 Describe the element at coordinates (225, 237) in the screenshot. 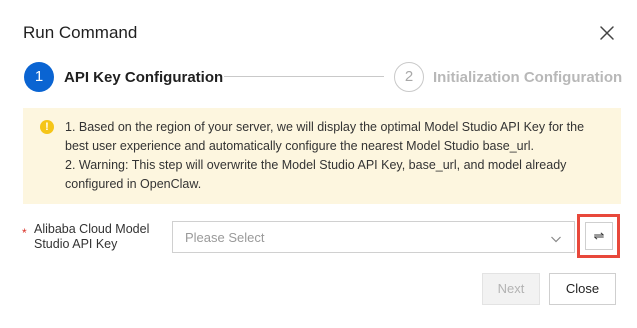

I see `select-placeholder: Please Select` at that location.